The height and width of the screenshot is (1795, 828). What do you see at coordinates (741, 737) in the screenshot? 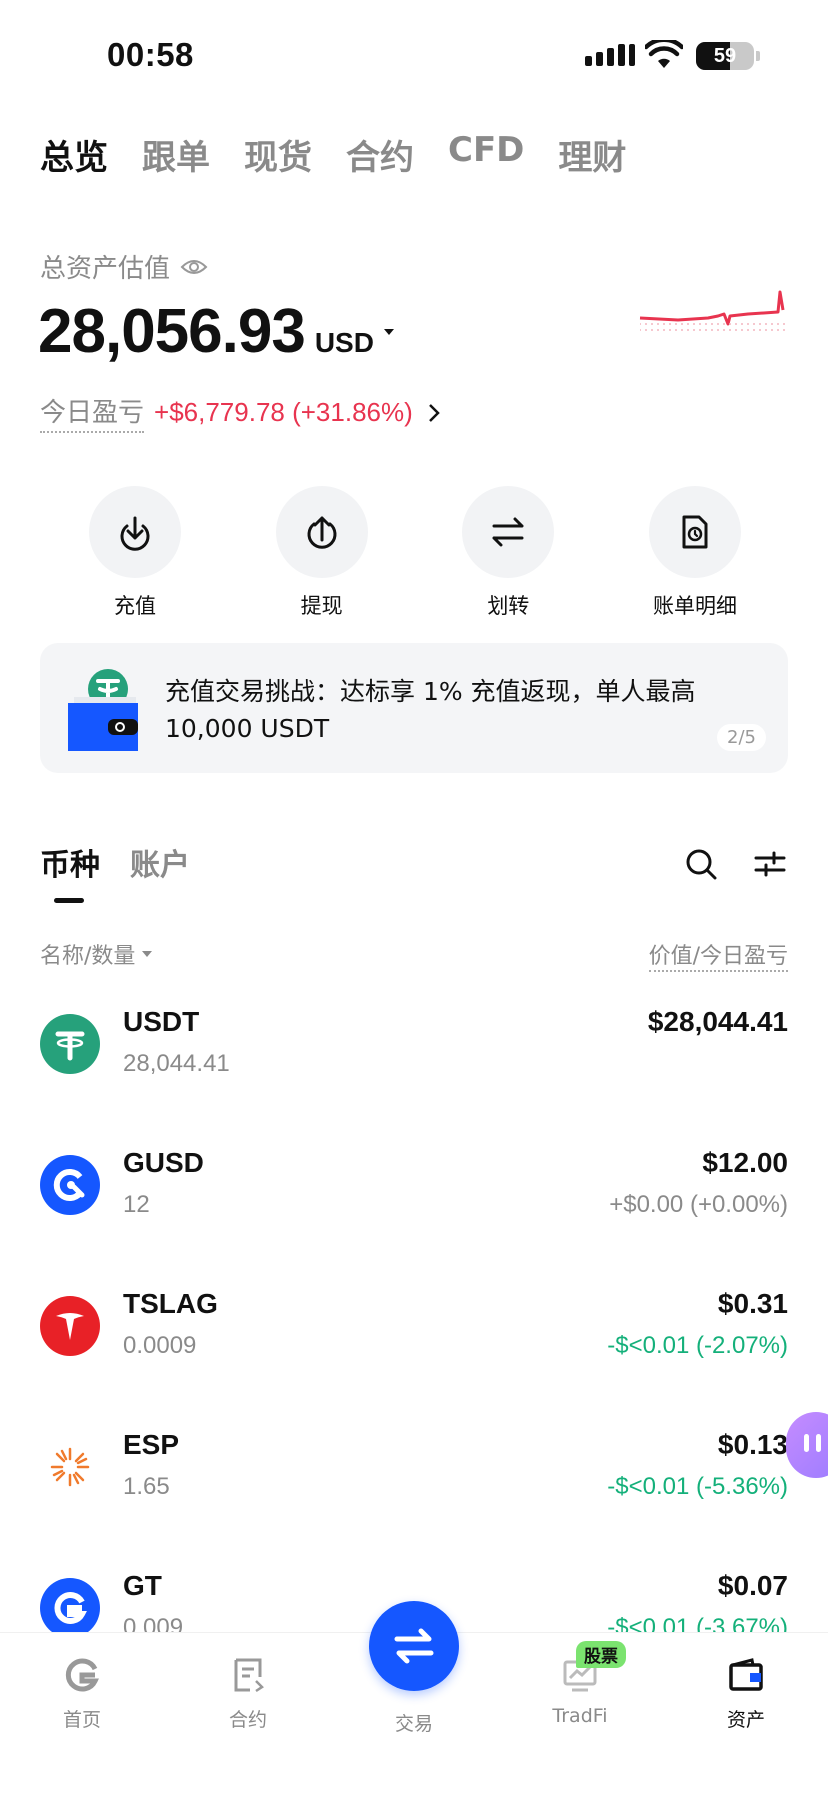
I see `banner-page-indicator: 2/5` at bounding box center [741, 737].